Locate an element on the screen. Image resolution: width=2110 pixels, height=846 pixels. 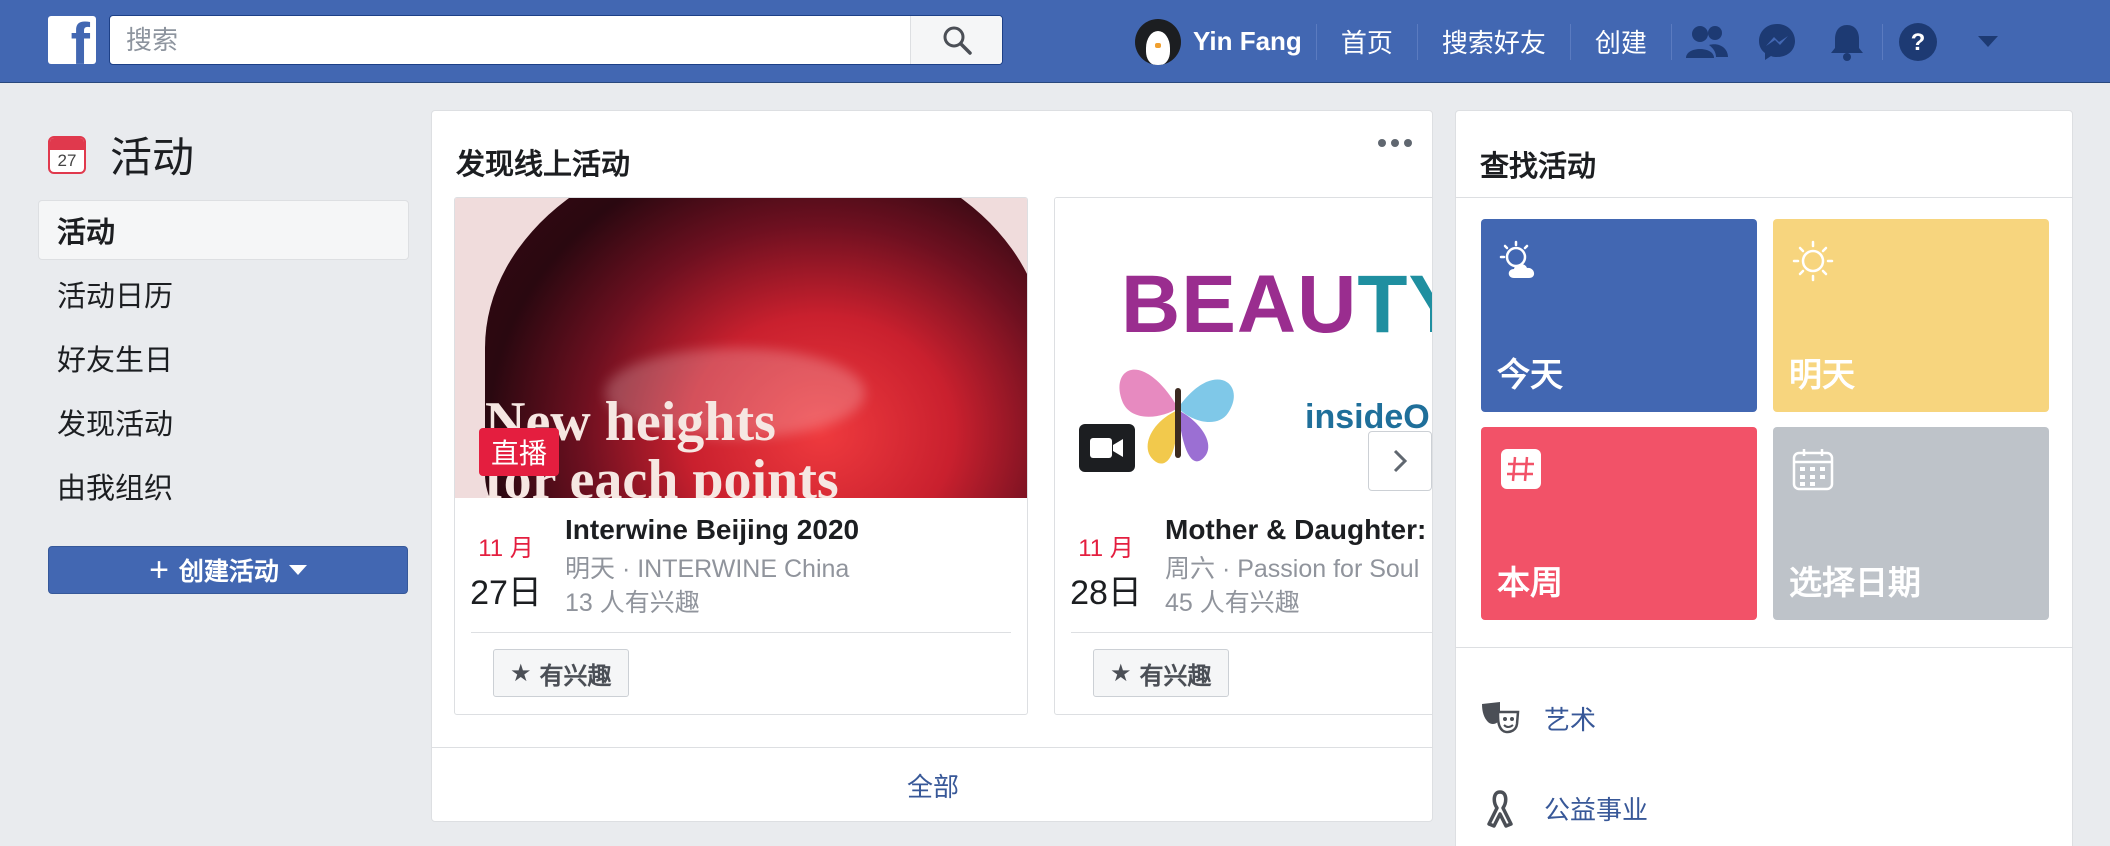
tile-tomorrow: 明天 is located at coordinates (1911, 315).